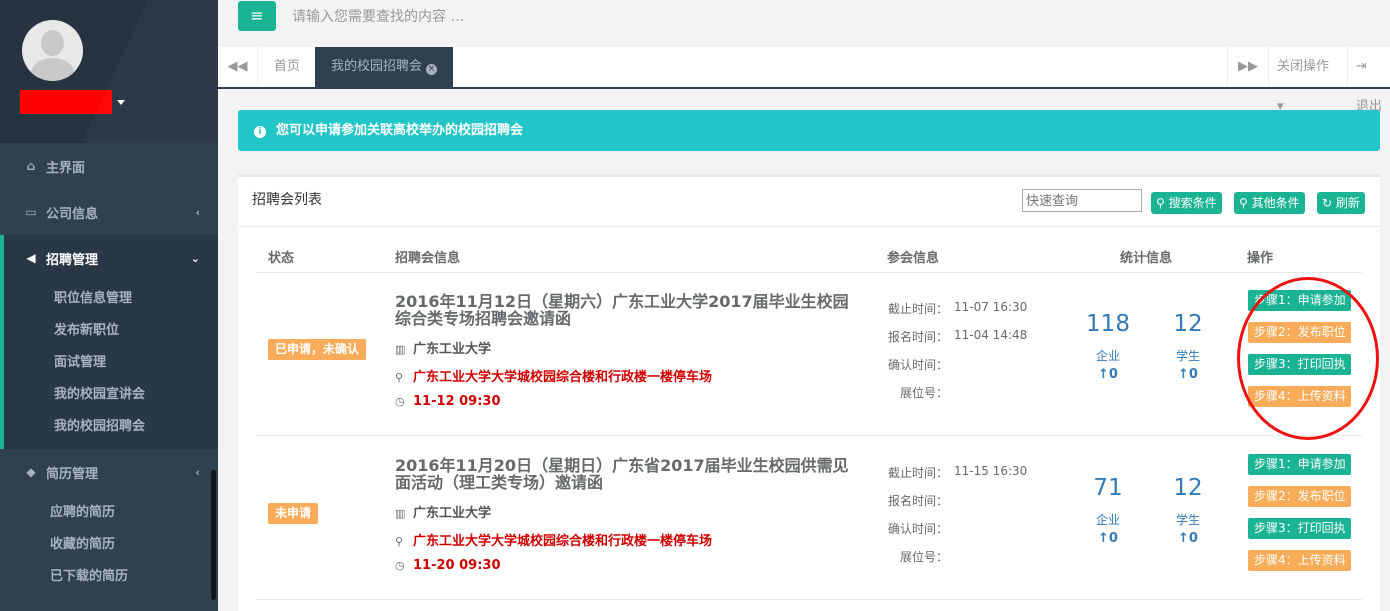  I want to click on search-conditions-button: ⚲ 搜索条件, so click(1186, 203).